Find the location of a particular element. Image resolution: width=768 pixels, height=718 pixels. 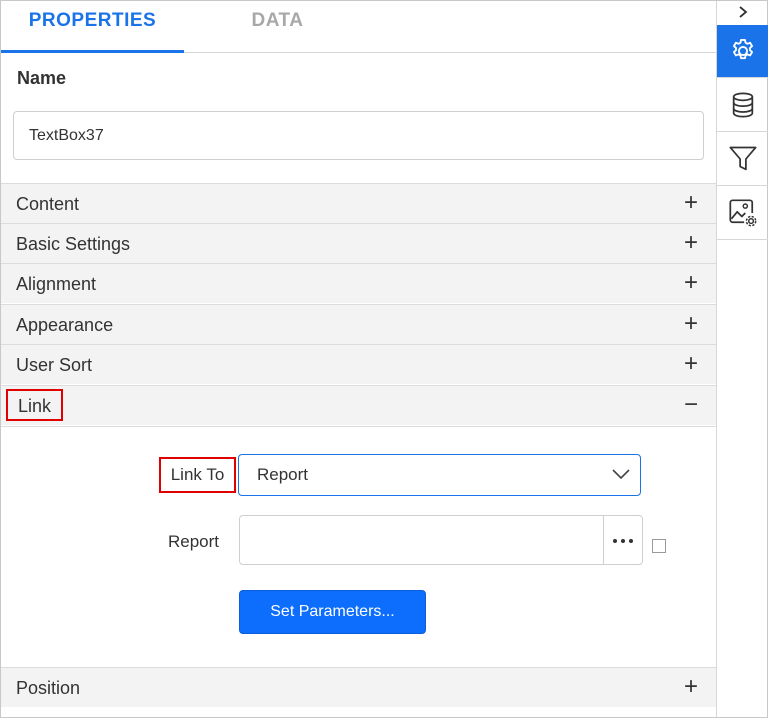

section-user-sort: User Sort + is located at coordinates (358, 364).